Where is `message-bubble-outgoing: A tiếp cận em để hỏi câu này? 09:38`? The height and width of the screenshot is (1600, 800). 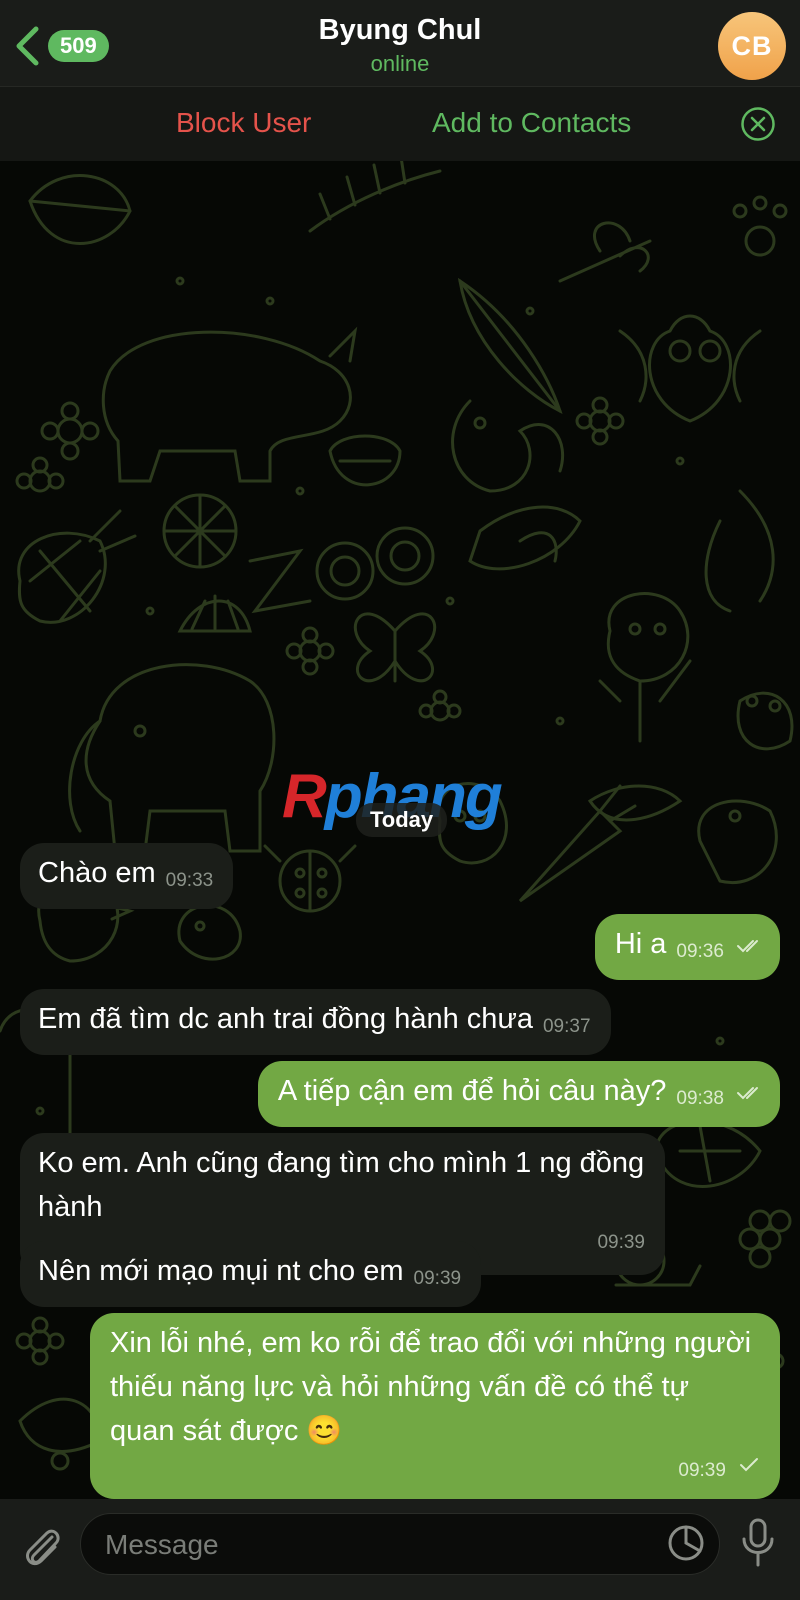
message-bubble-outgoing: A tiếp cận em để hỏi câu này? 09:38 is located at coordinates (518, 1094).